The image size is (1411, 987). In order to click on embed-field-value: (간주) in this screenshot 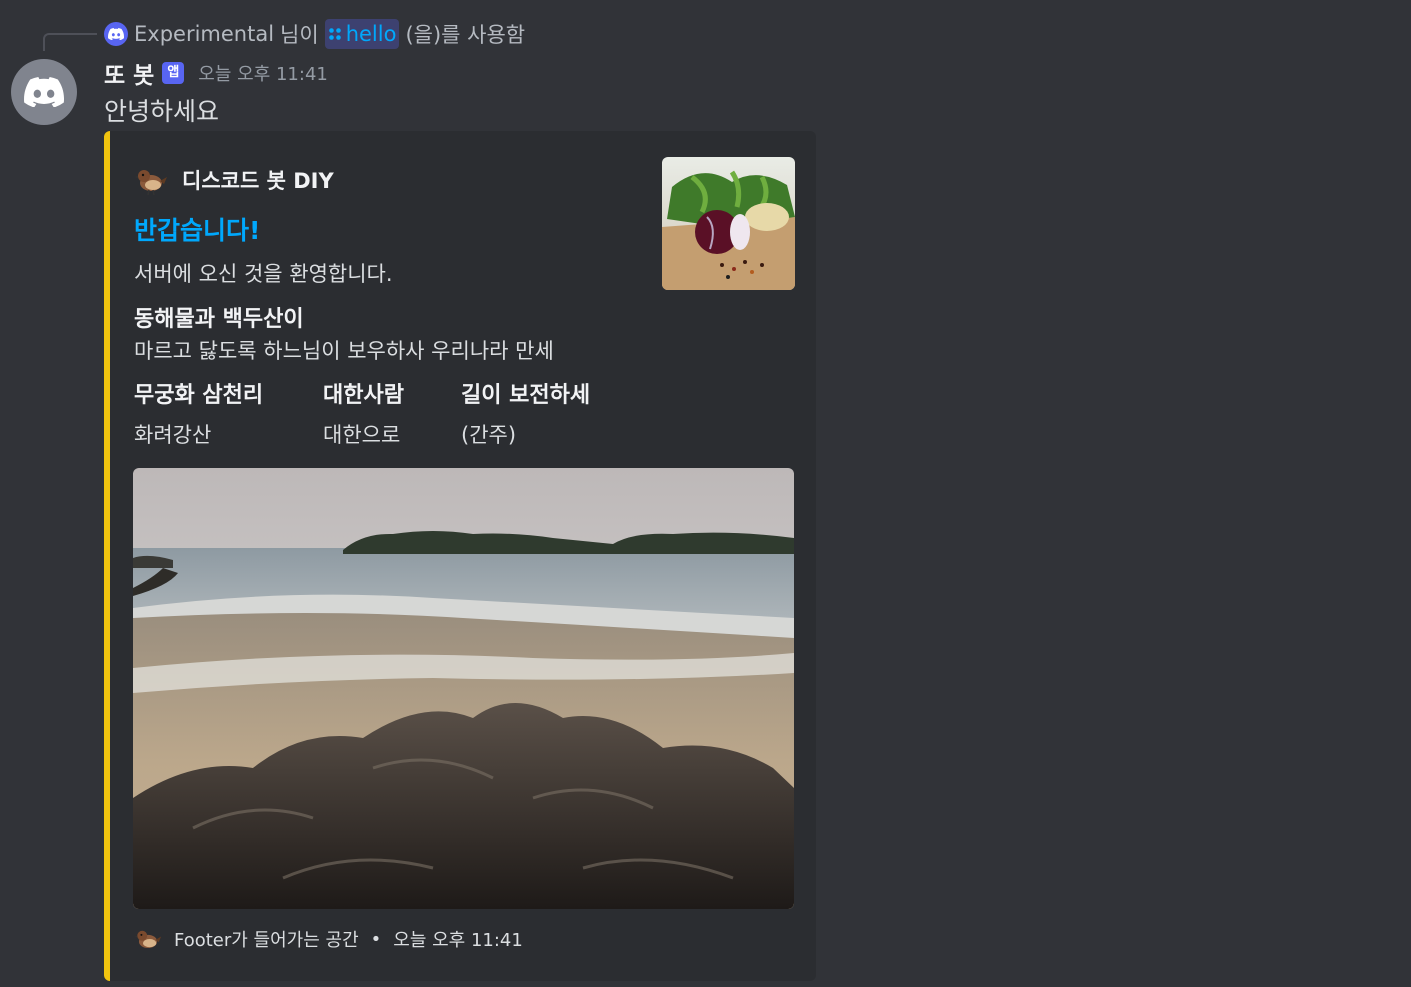, I will do `click(489, 435)`.